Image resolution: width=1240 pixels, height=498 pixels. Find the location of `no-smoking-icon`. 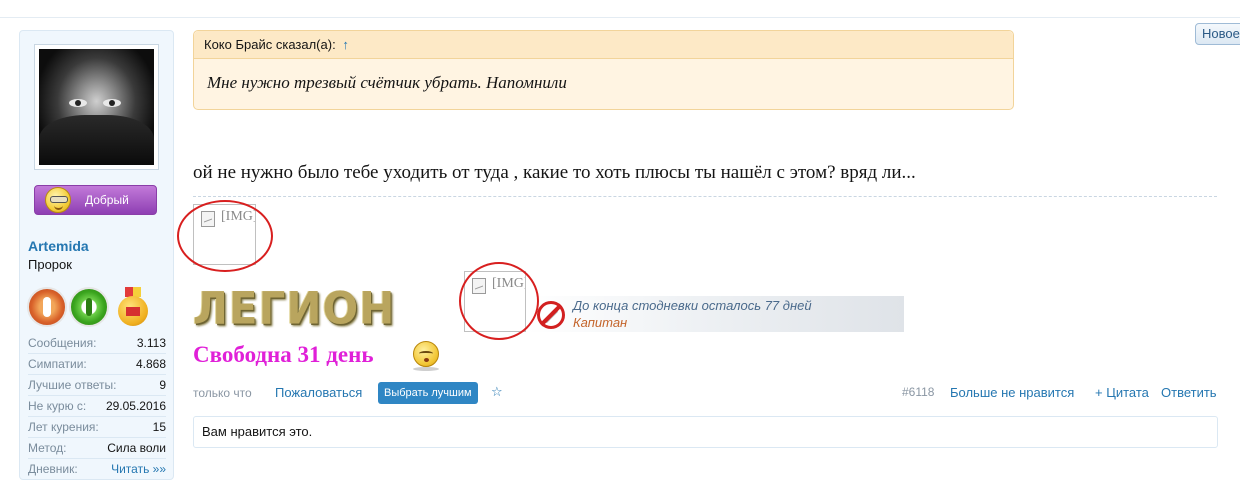

no-smoking-icon is located at coordinates (551, 315).